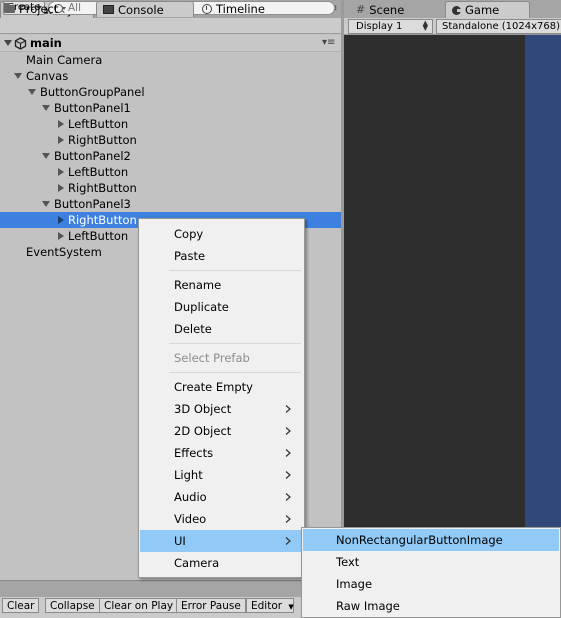 The image size is (561, 618). What do you see at coordinates (139, 605) in the screenshot?
I see `clear-on-play-button: Clear on Play` at bounding box center [139, 605].